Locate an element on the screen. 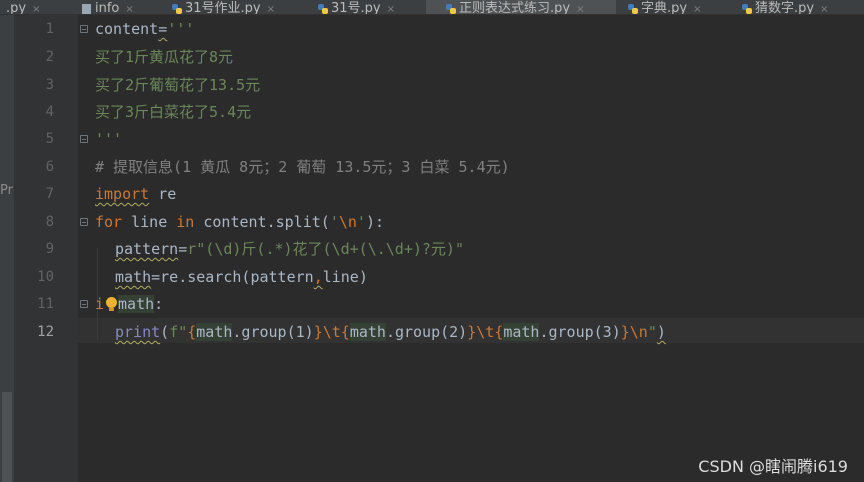  scroll-marker is located at coordinates (7, 437).